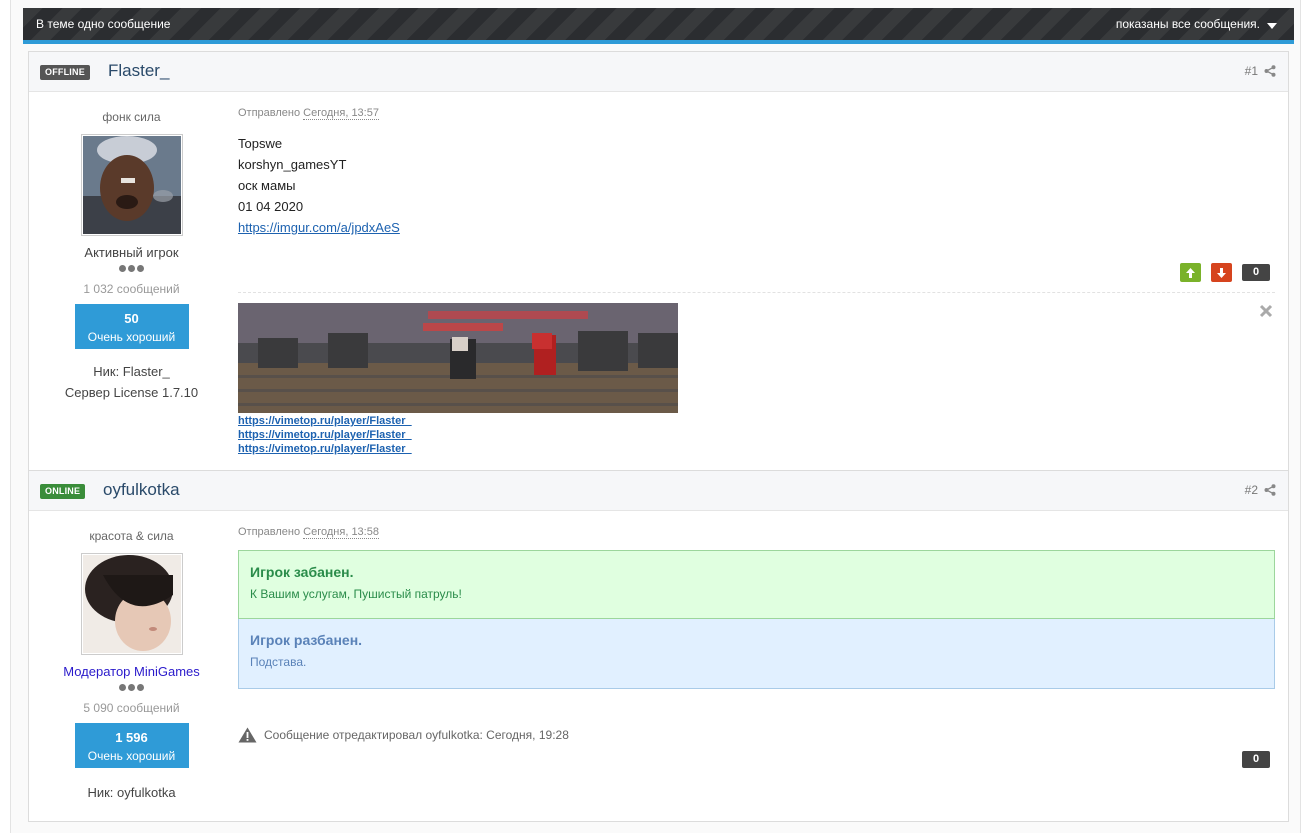 The width and height of the screenshot is (1311, 833). I want to click on content-line: korshyn_gamesYT, so click(292, 164).